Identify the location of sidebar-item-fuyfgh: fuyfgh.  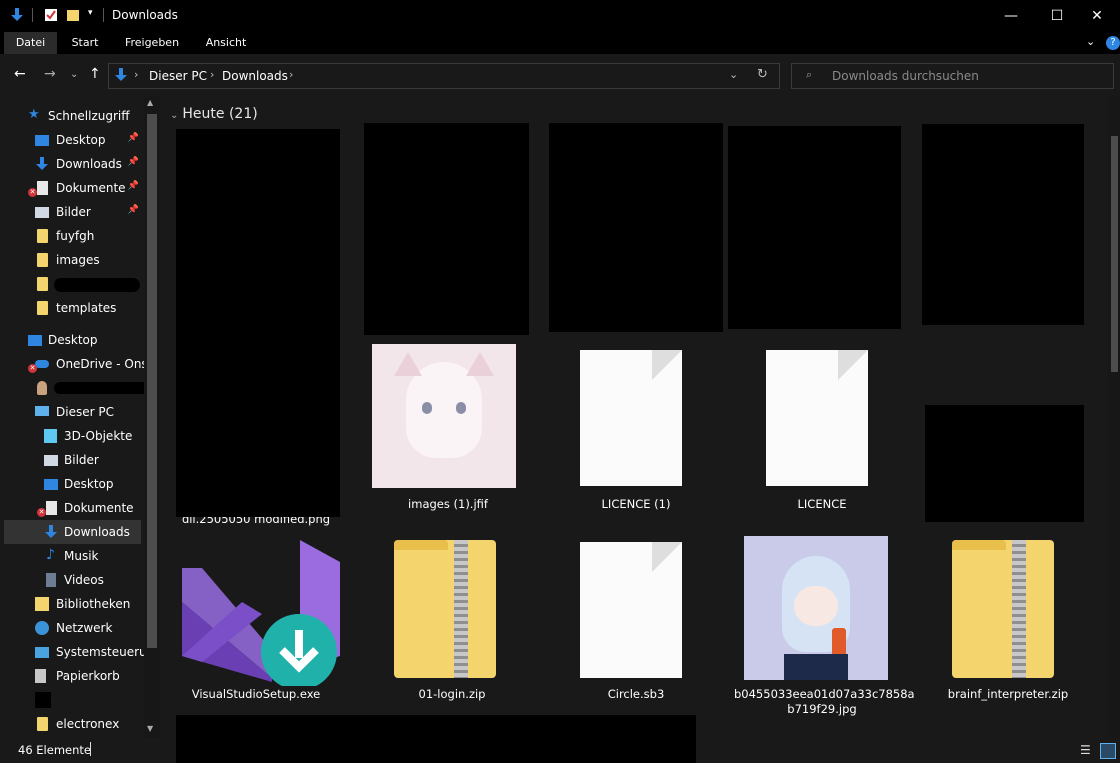
(72, 236).